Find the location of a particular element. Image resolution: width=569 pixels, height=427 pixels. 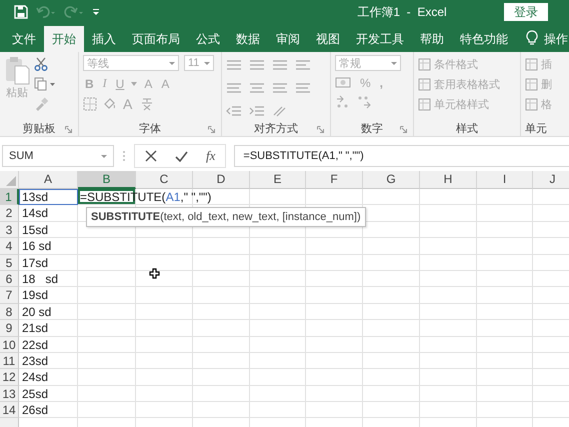

cursor-icon is located at coordinates (154, 273).